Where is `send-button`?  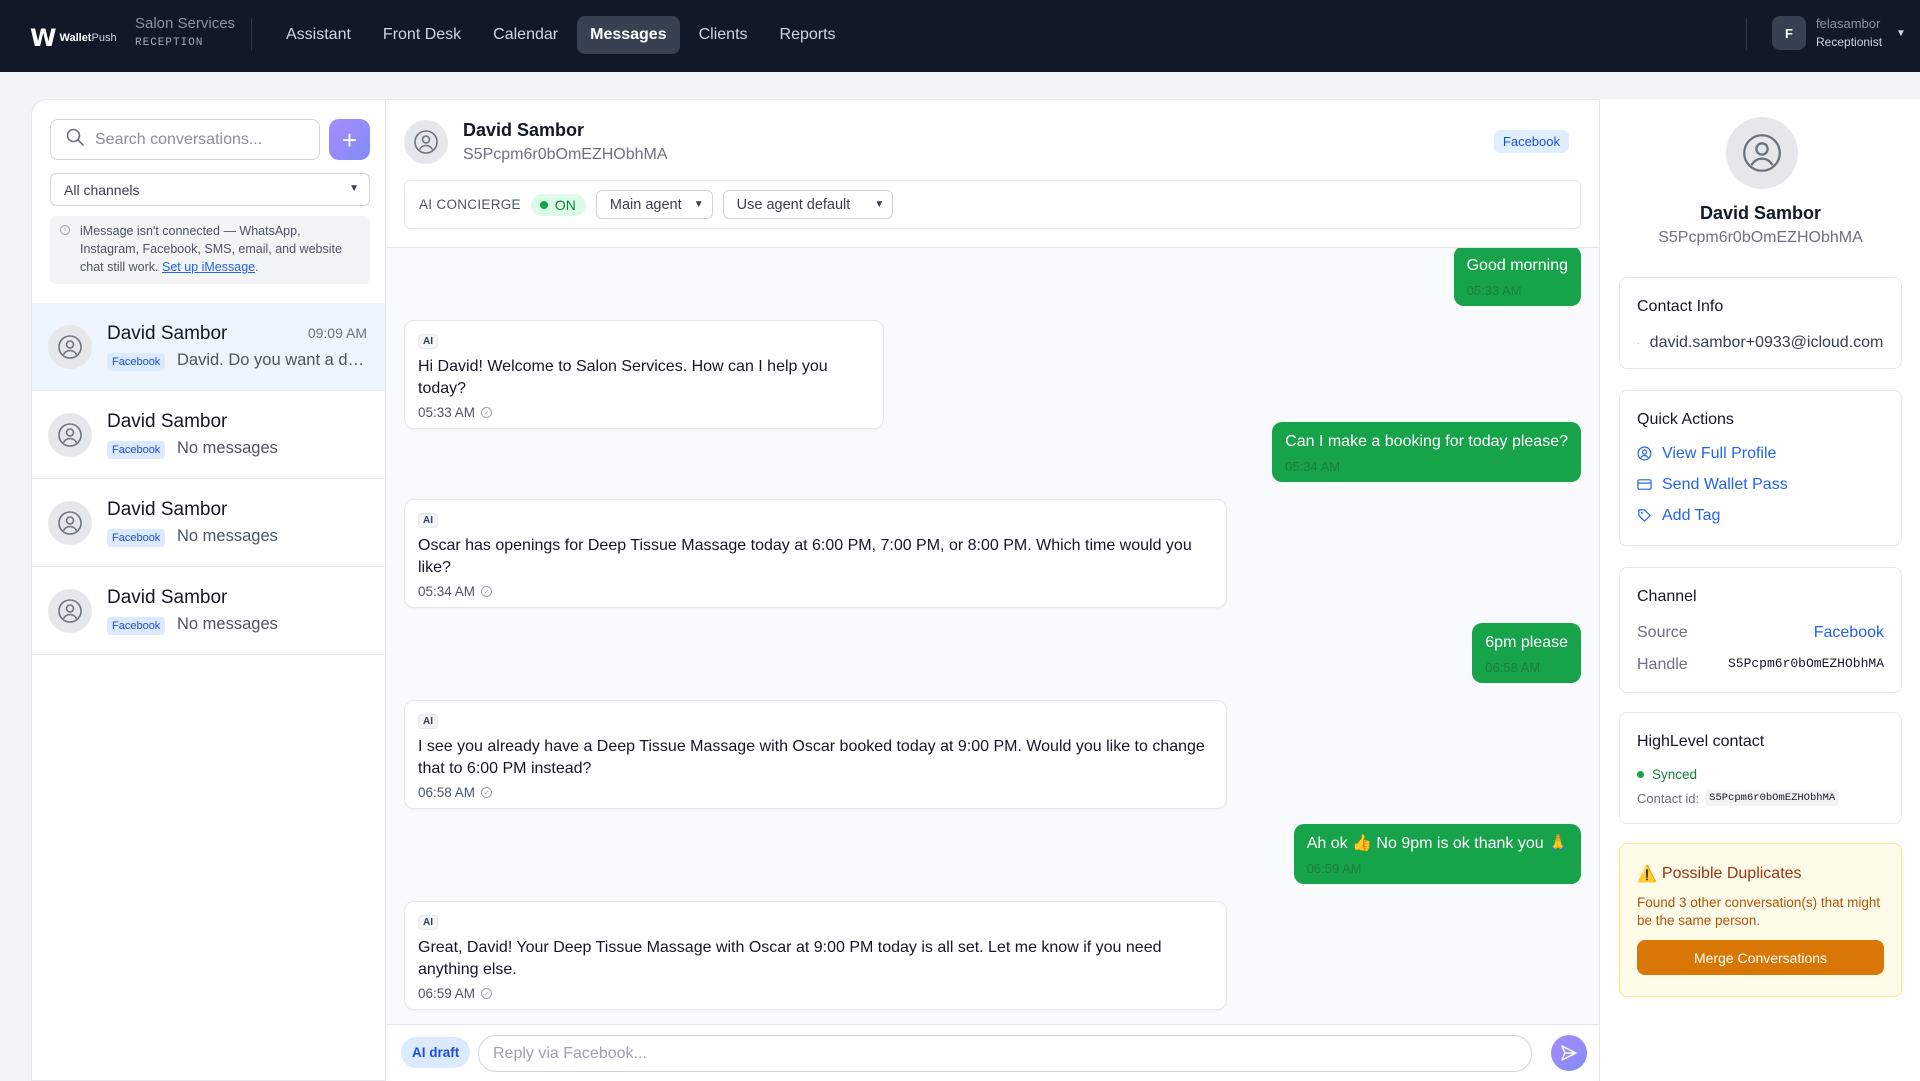
send-button is located at coordinates (1569, 1053).